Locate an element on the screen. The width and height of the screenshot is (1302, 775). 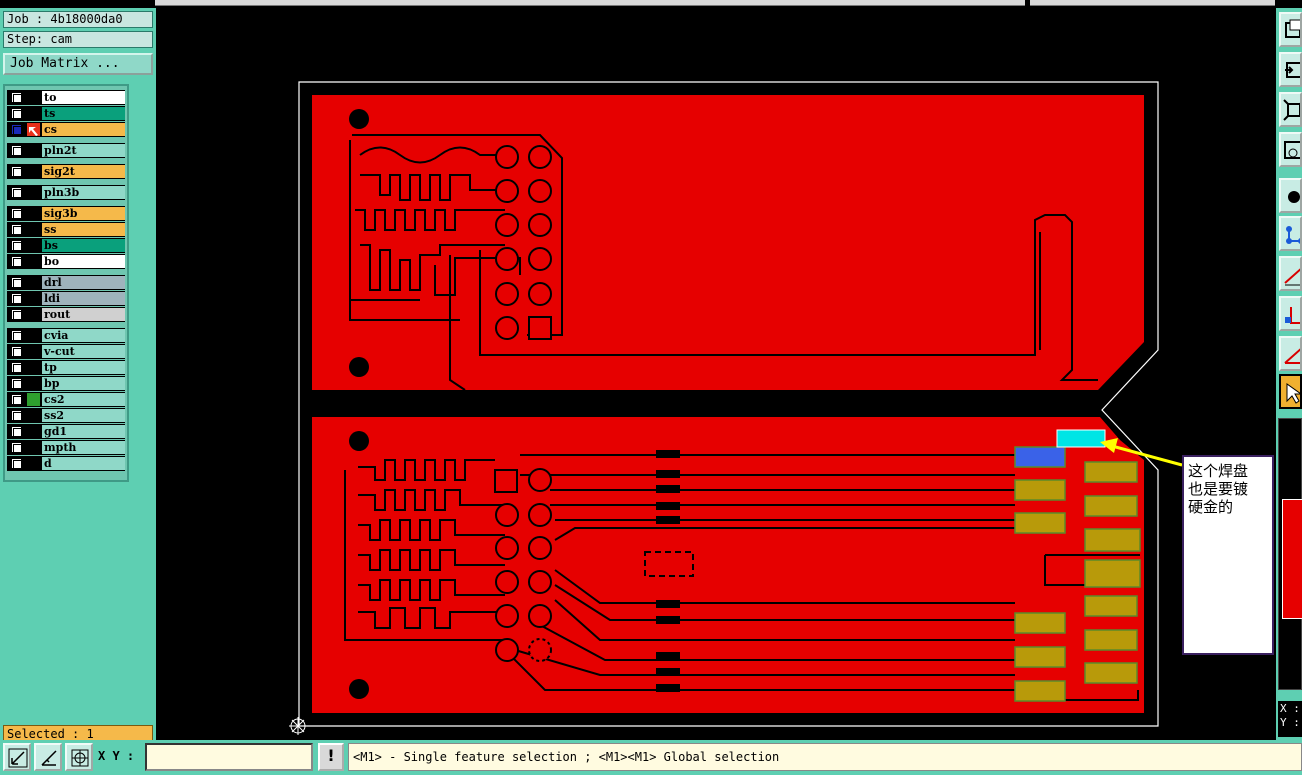
layer-row-gd1: gd1 is located at coordinates (66, 431).